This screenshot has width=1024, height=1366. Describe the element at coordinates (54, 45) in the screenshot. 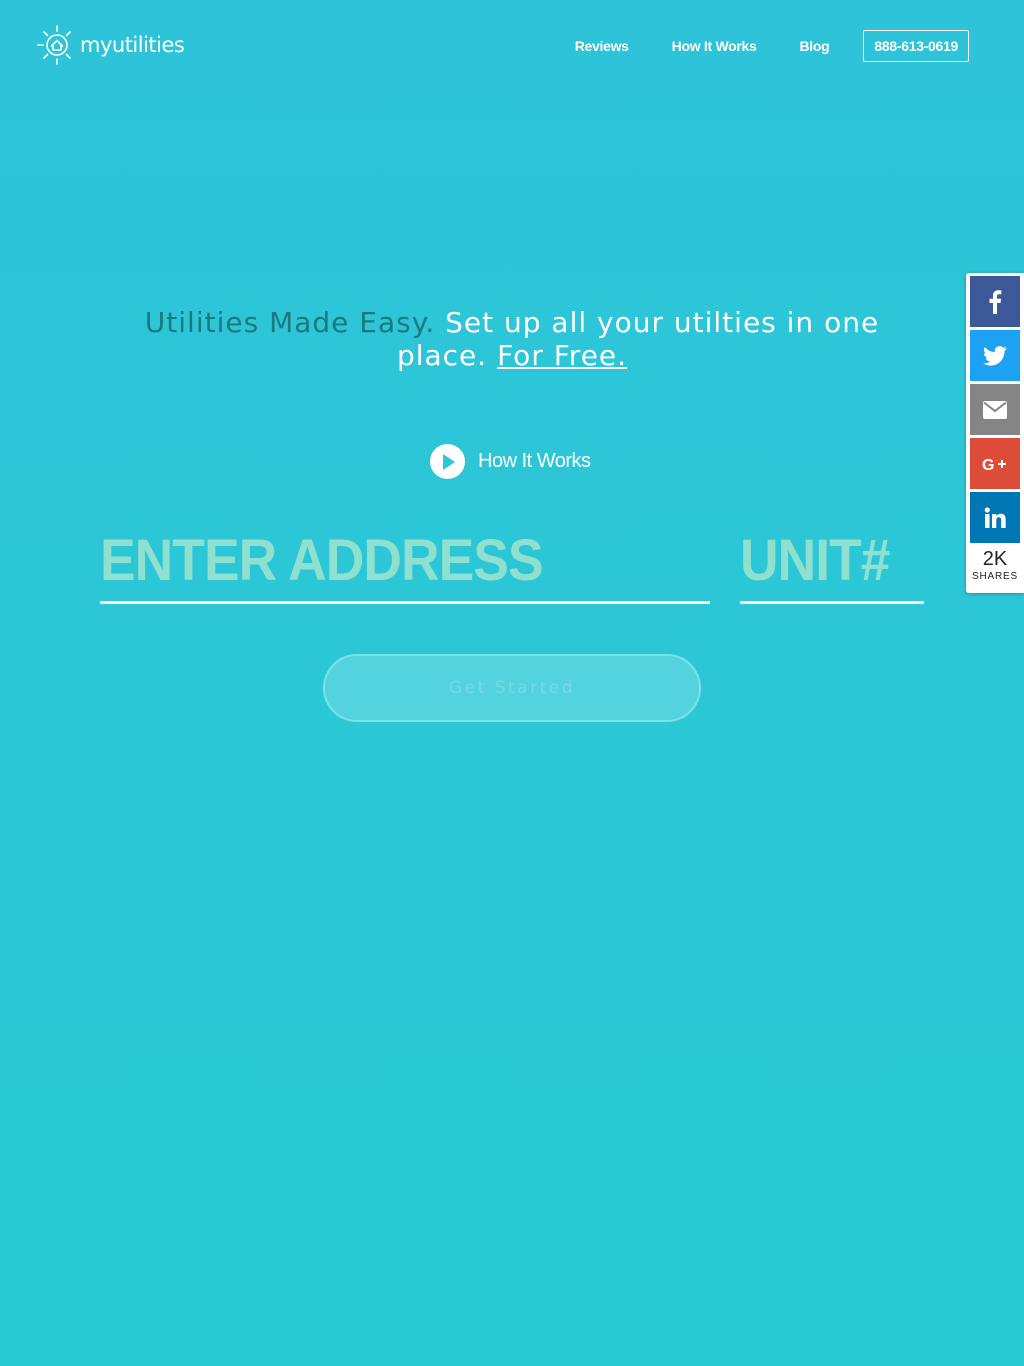

I see `lightbulb-house-icon` at that location.